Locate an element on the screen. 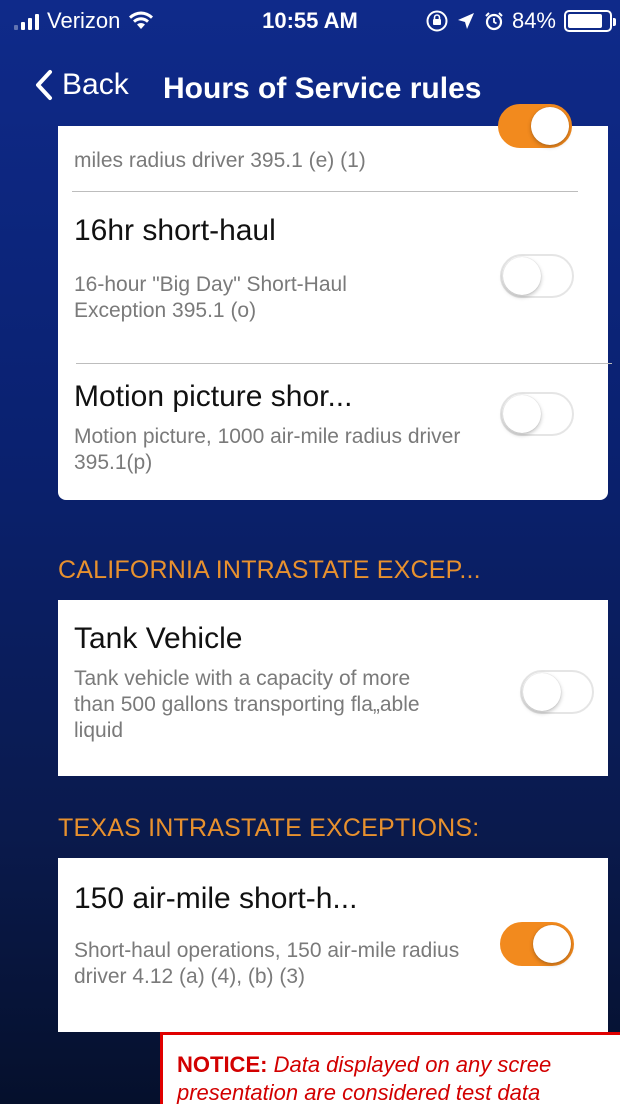 The width and height of the screenshot is (620, 1104). section-header-texas: TEXAS INTRASTATE EXCEPTIONS: is located at coordinates (269, 828).